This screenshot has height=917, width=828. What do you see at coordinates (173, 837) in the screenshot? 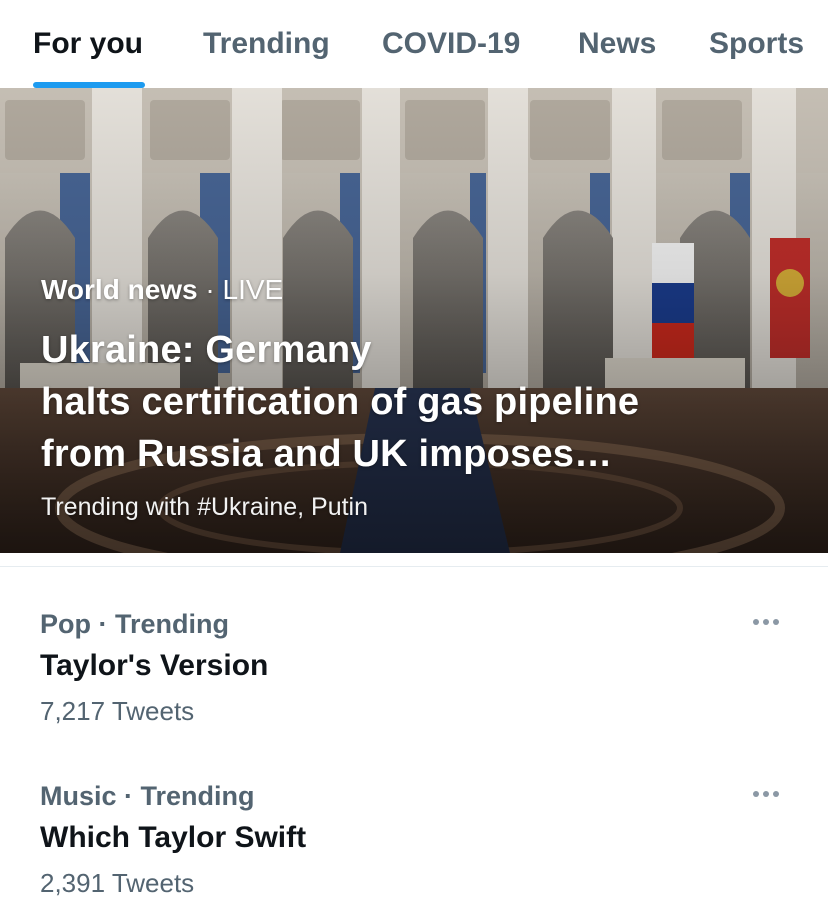
I see `trend-title: Which Taylor Swift` at bounding box center [173, 837].